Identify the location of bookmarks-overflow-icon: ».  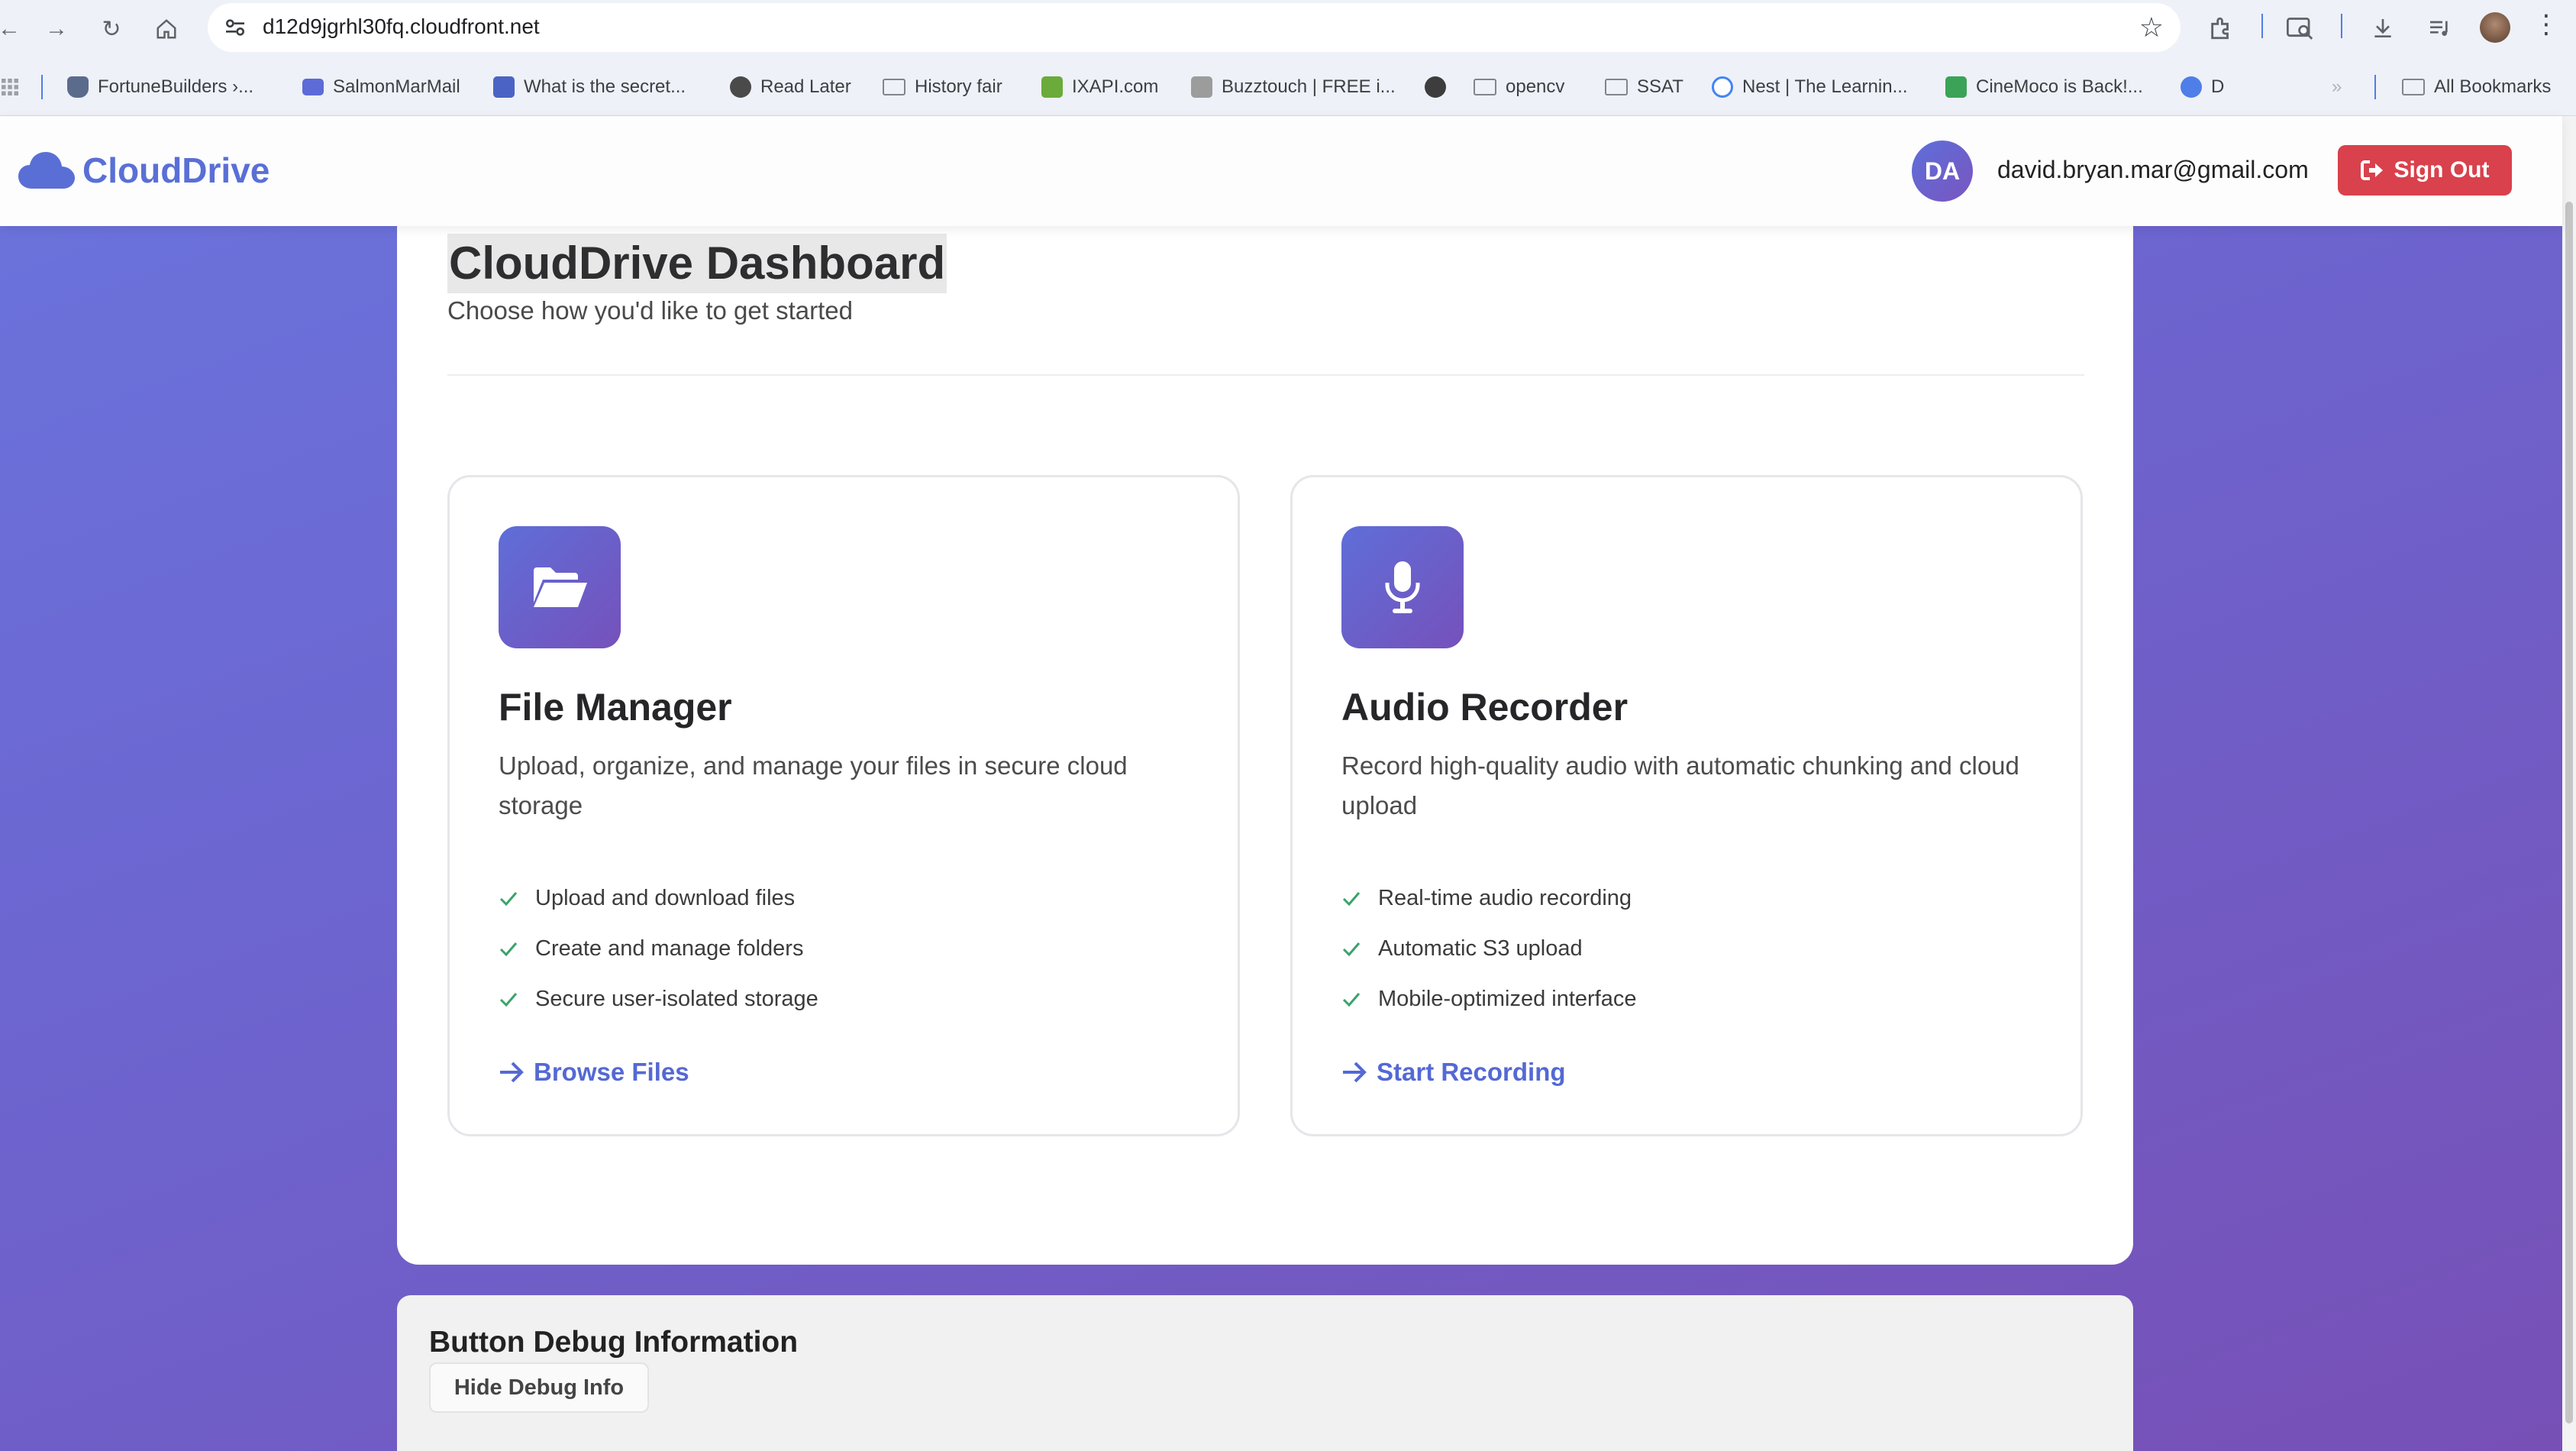
(2337, 87).